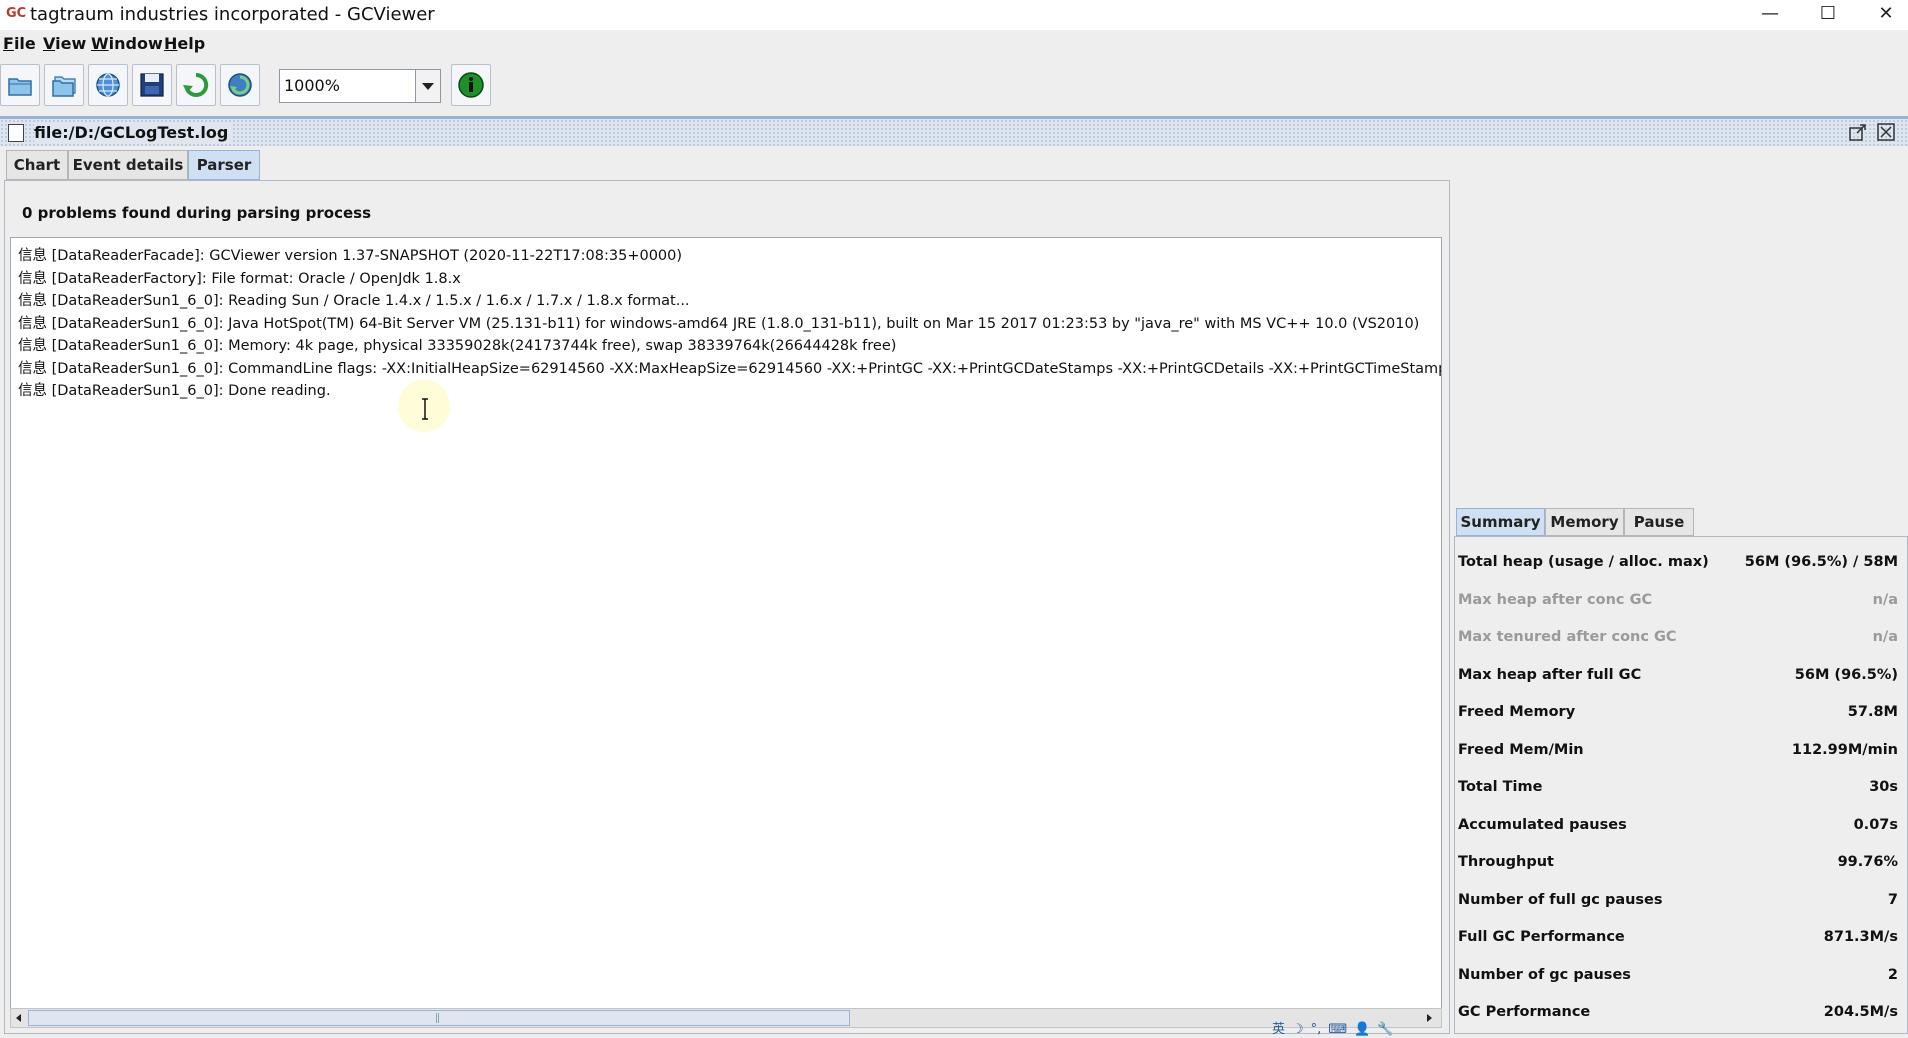  Describe the element at coordinates (1678, 1012) in the screenshot. I see `summary-row-gc-performance: GC Performance 204.5M/s` at that location.